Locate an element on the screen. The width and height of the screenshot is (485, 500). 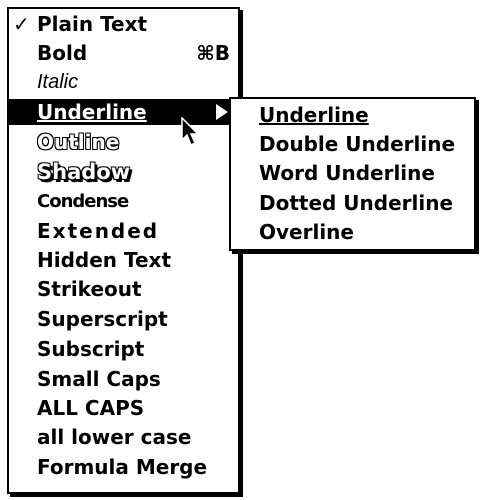
menu-item-superscript: Superscript is located at coordinates (123, 319).